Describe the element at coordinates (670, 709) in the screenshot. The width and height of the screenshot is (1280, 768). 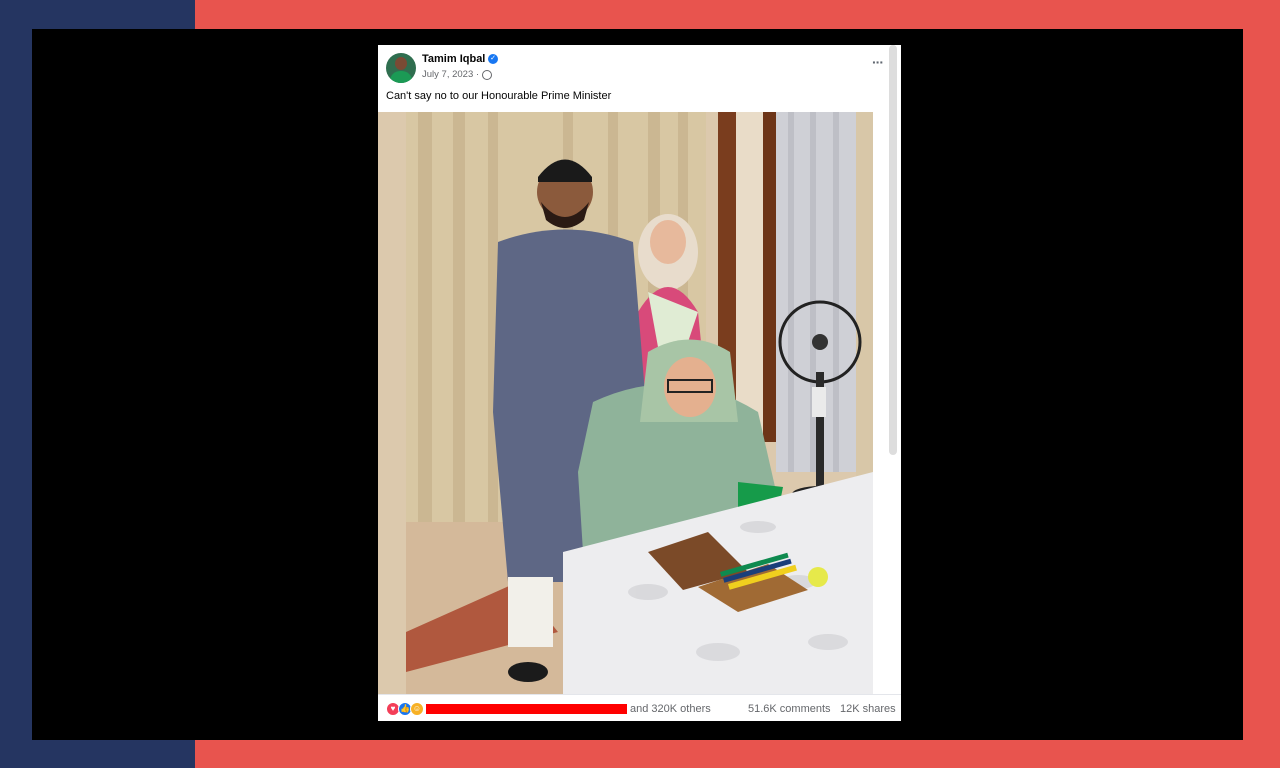
I see `reactions-count: and 320K others` at that location.